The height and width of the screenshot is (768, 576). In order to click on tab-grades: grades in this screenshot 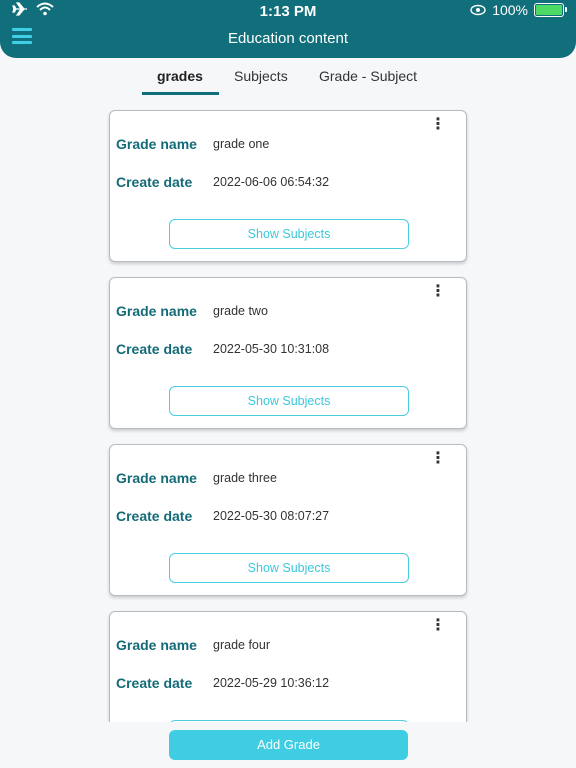, I will do `click(180, 76)`.